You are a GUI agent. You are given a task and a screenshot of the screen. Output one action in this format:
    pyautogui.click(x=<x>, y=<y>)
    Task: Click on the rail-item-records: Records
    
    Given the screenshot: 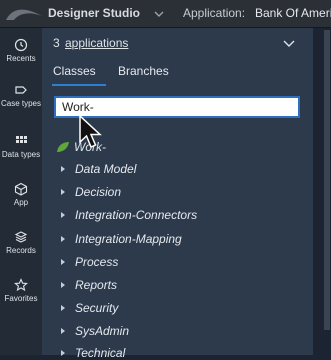 What is the action you would take?
    pyautogui.click(x=21, y=242)
    